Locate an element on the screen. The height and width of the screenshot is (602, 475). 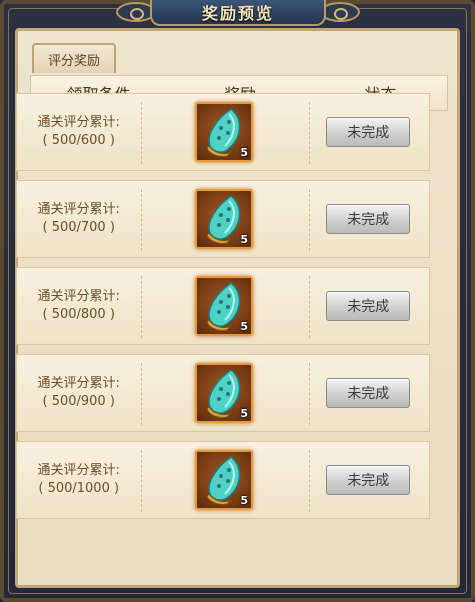
tab-score-reward: 评分奖励 is located at coordinates (74, 58).